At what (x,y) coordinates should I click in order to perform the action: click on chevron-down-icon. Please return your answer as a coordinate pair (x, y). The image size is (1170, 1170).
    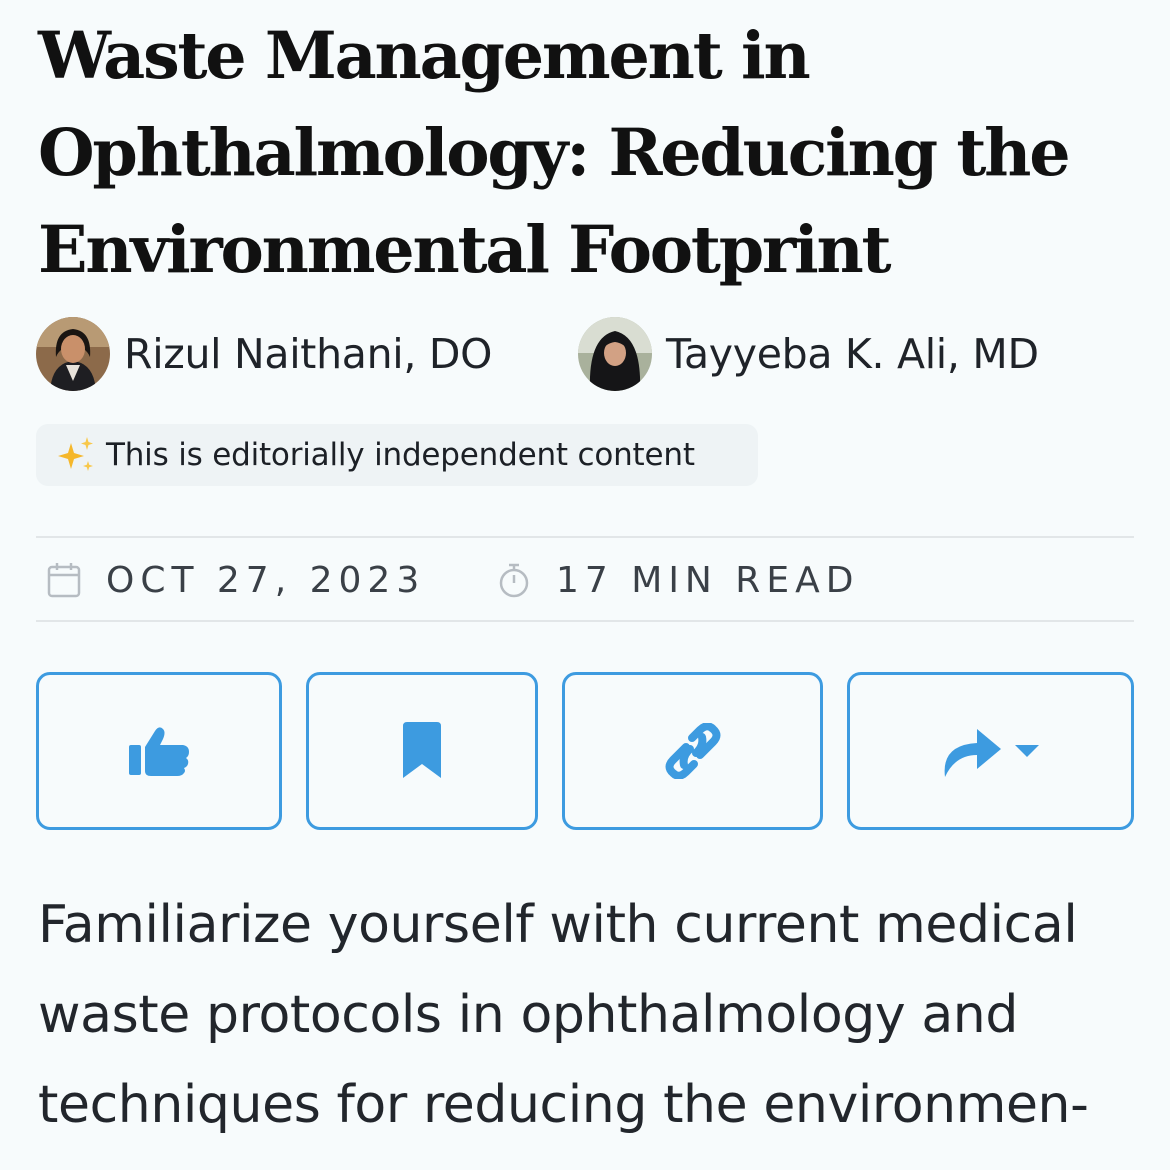
    Looking at the image, I should click on (1026, 751).